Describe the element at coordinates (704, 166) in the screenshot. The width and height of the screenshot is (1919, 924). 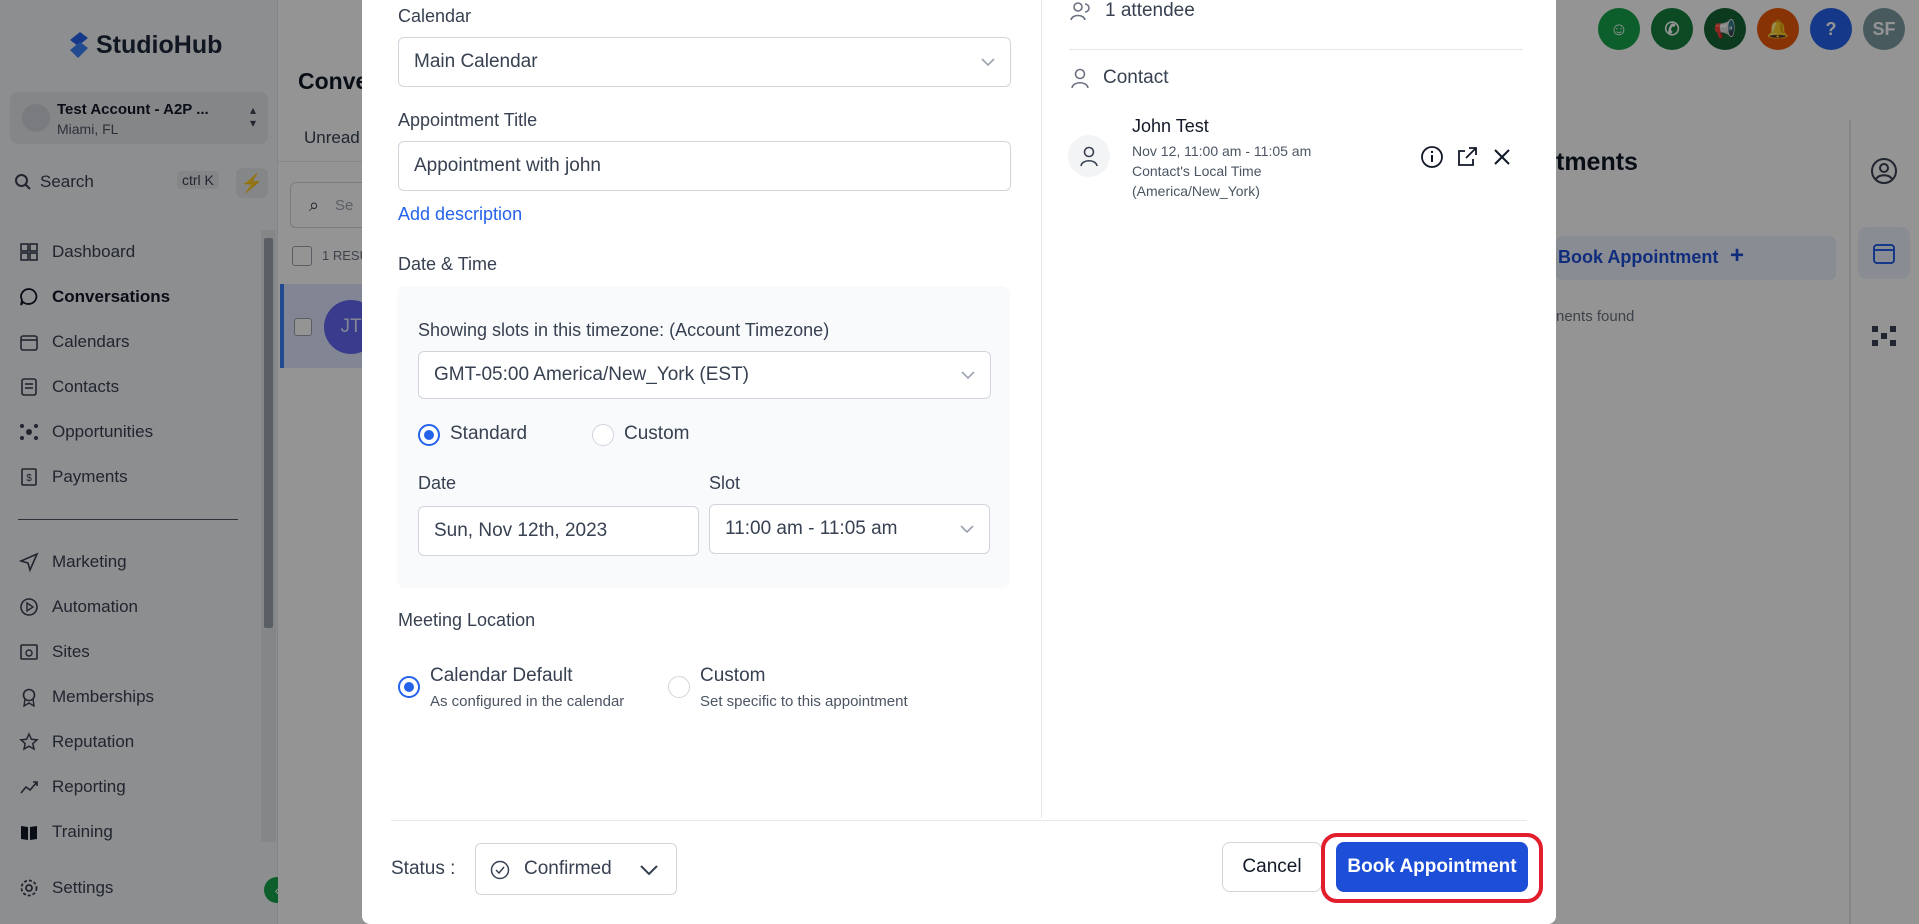
I see `appointment-title-input: Appointment with john` at that location.